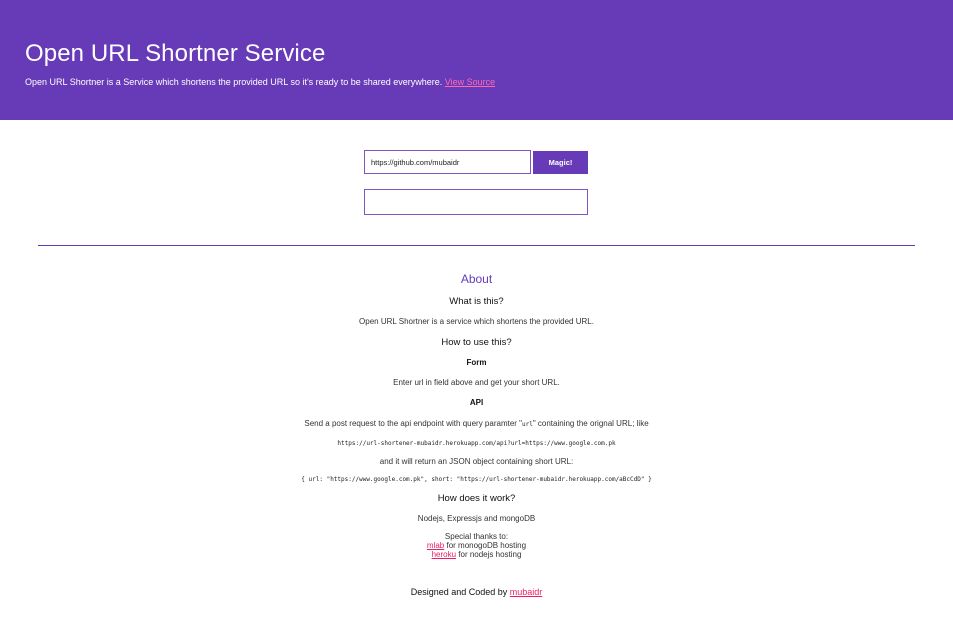 The image size is (953, 620). Describe the element at coordinates (476, 342) in the screenshot. I see `how-heading: How to use this?` at that location.